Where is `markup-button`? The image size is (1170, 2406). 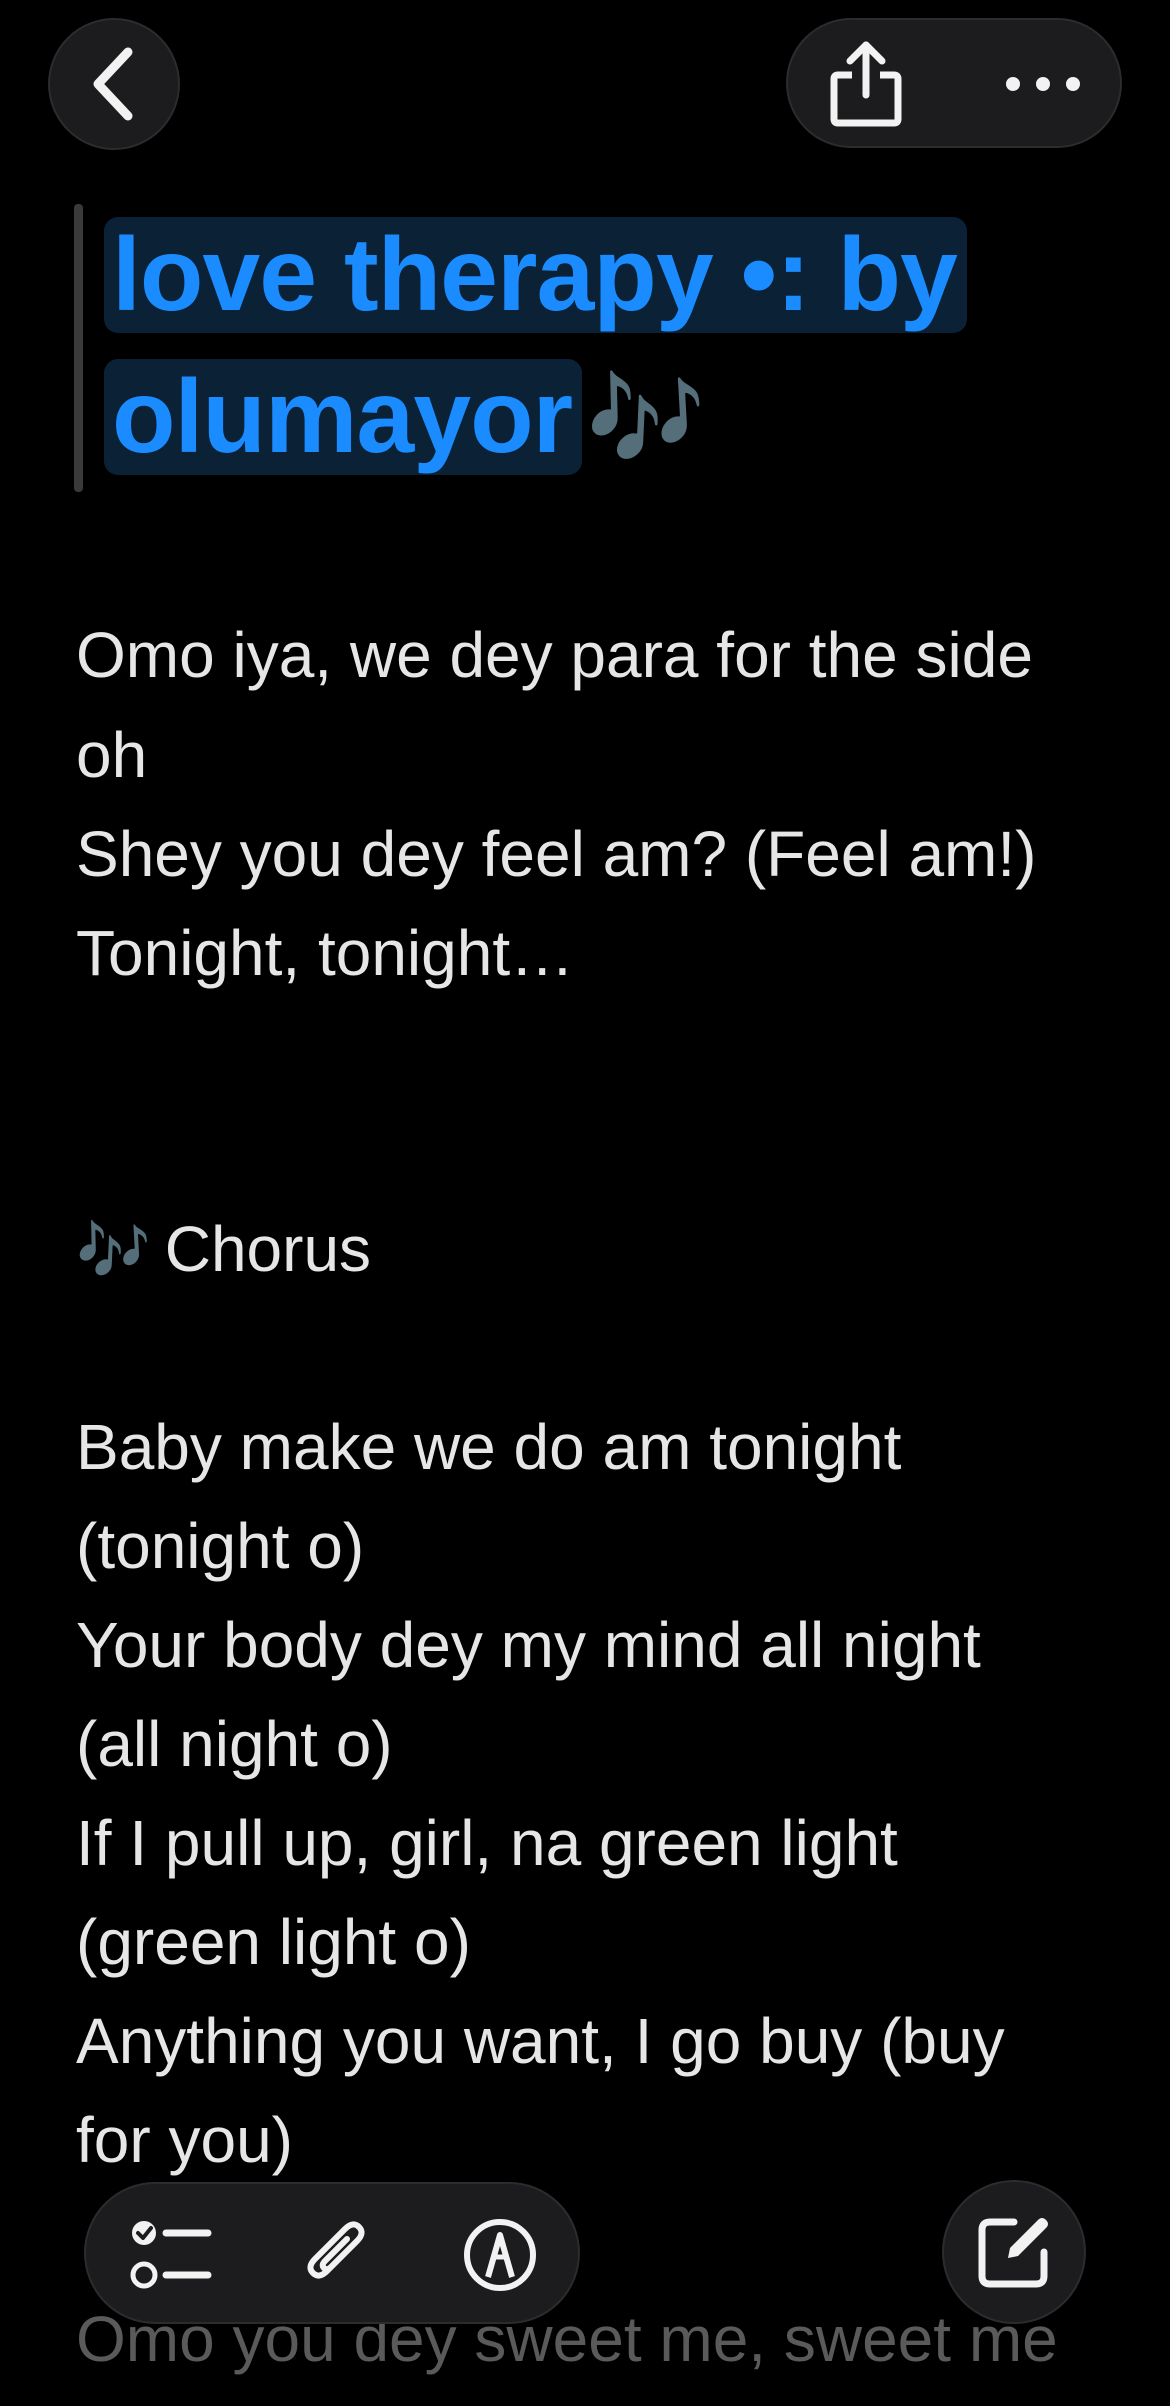
markup-button is located at coordinates (500, 2255).